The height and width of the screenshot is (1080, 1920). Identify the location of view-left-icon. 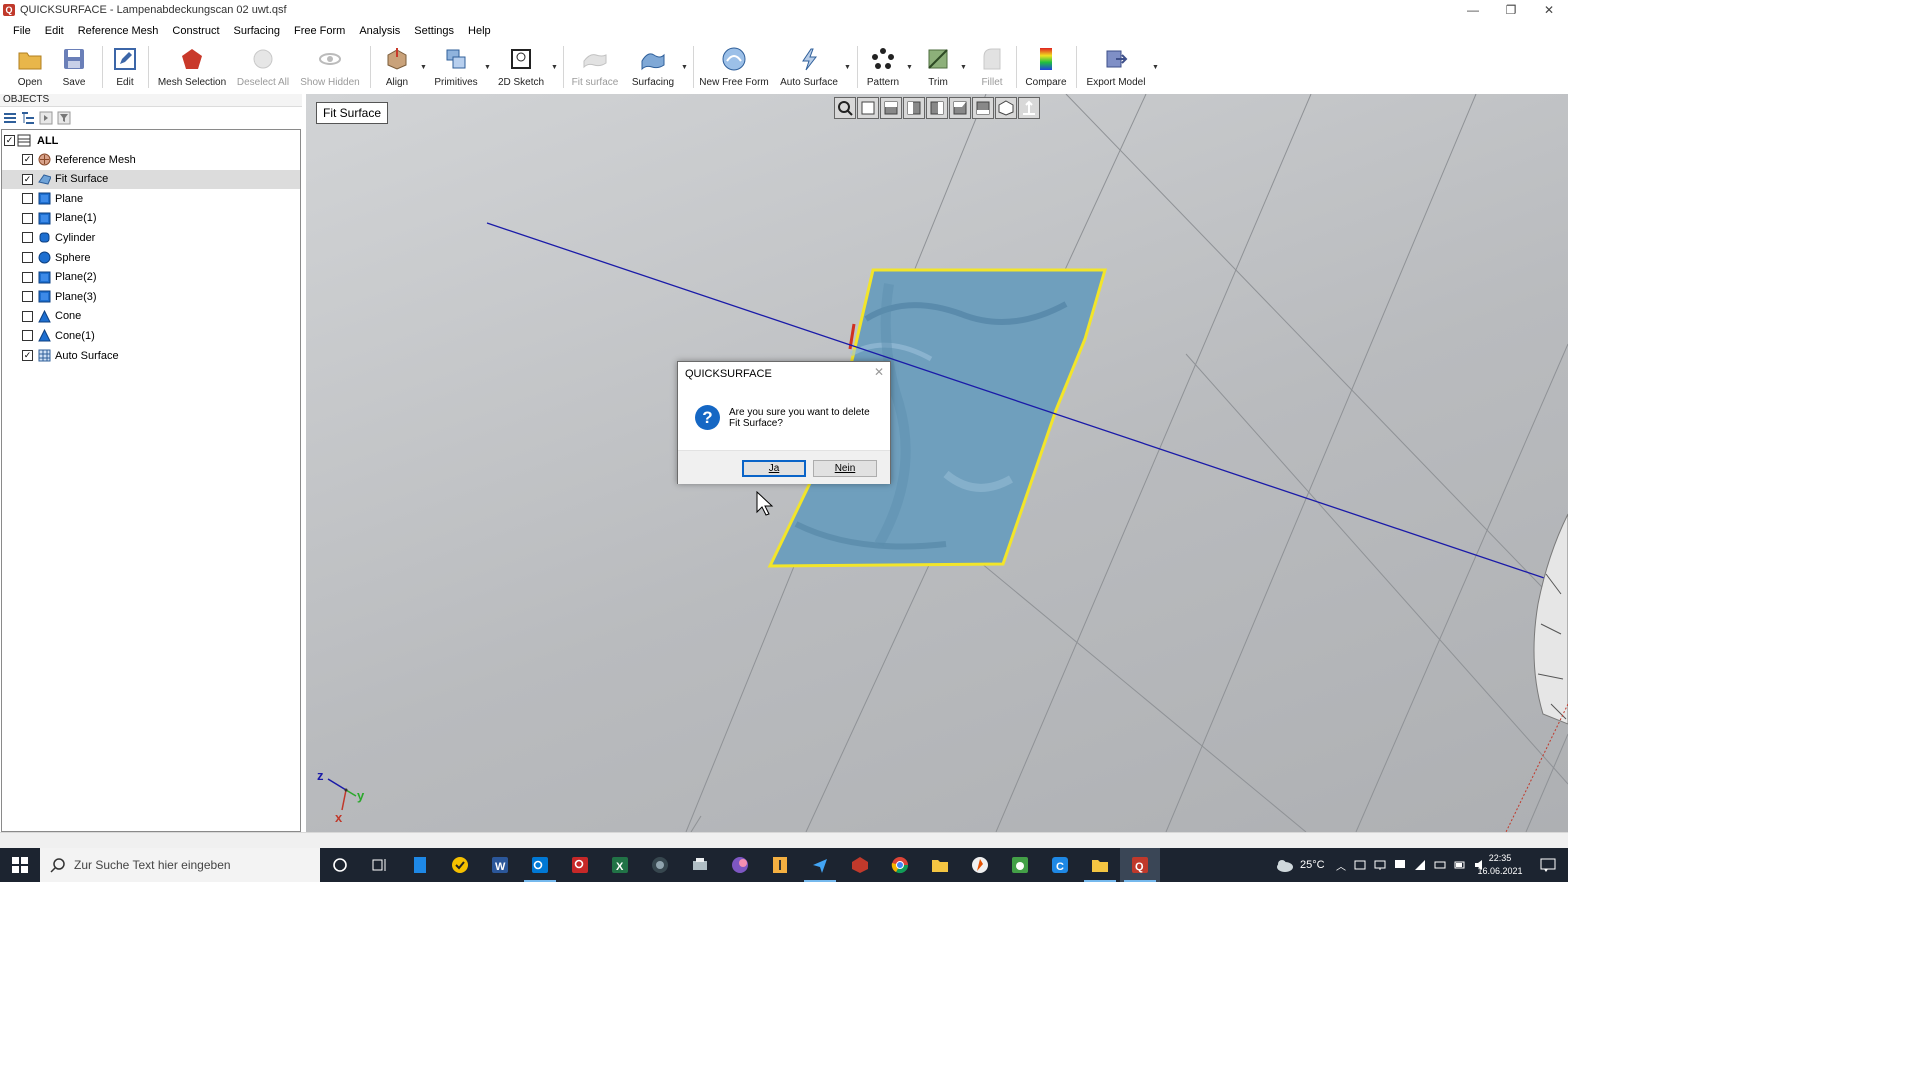
(914, 108).